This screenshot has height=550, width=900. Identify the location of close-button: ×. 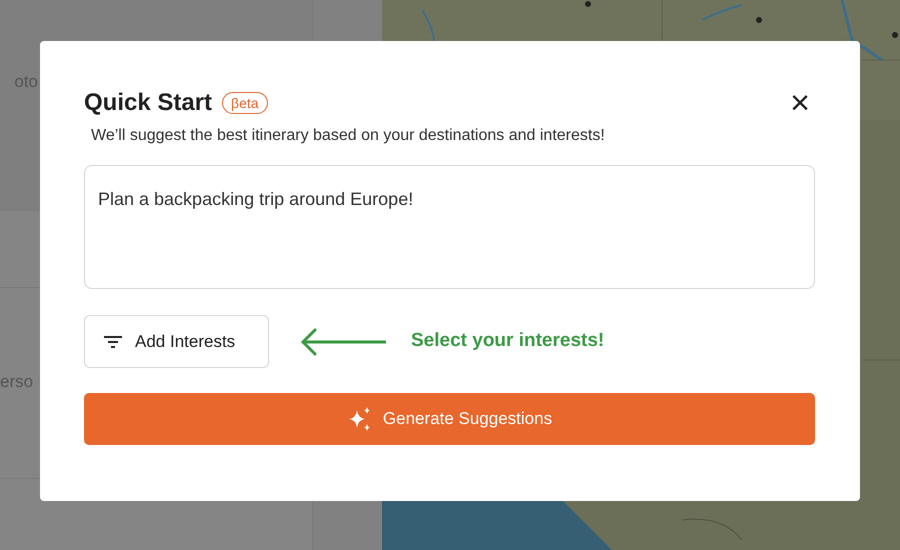
(800, 103).